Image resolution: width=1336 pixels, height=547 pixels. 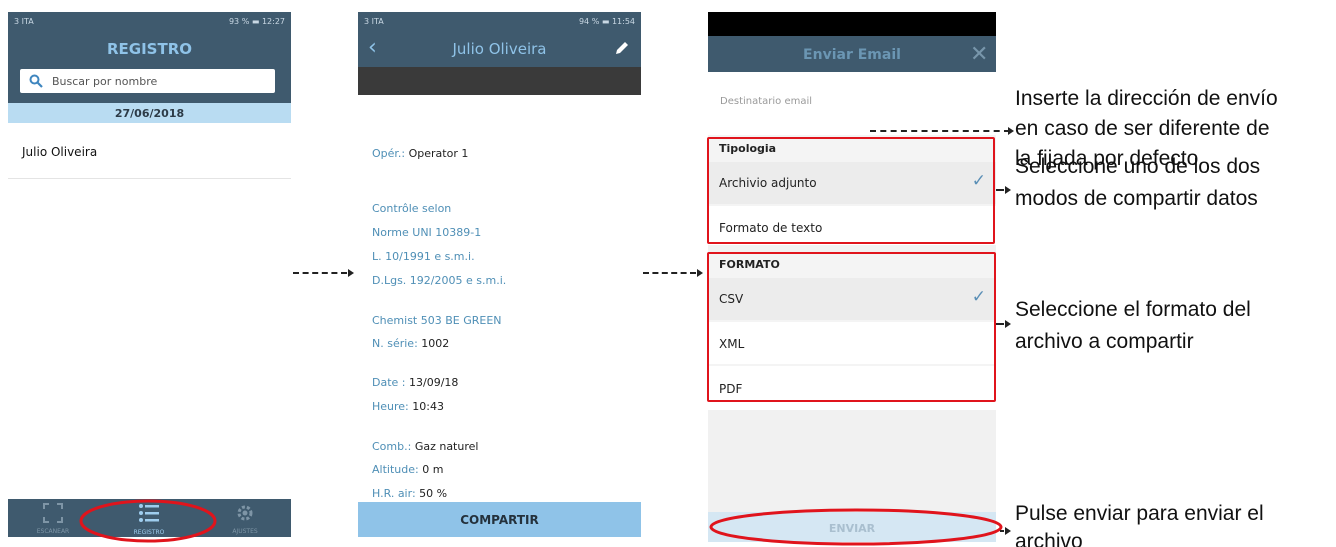 I want to click on controle-label: Contrôle selon, so click(x=412, y=208).